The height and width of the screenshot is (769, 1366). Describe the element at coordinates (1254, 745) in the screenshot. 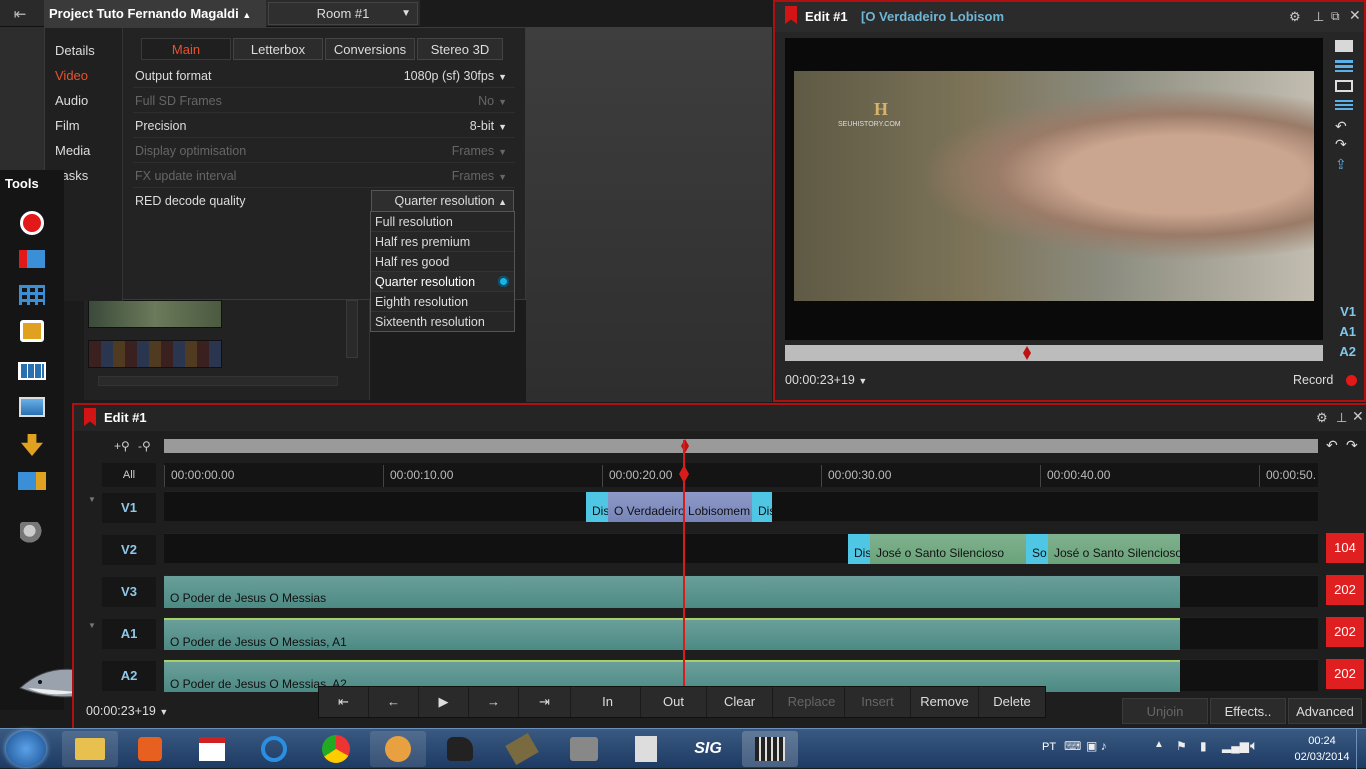

I see `volume-icon: 🔈︎` at that location.